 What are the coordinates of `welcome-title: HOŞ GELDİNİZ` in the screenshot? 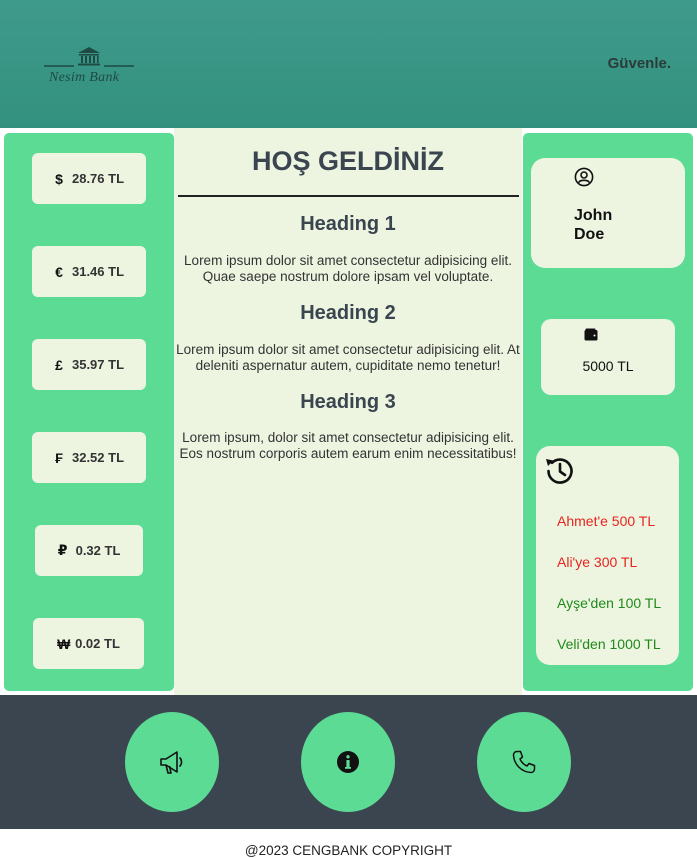 It's located at (347, 161).